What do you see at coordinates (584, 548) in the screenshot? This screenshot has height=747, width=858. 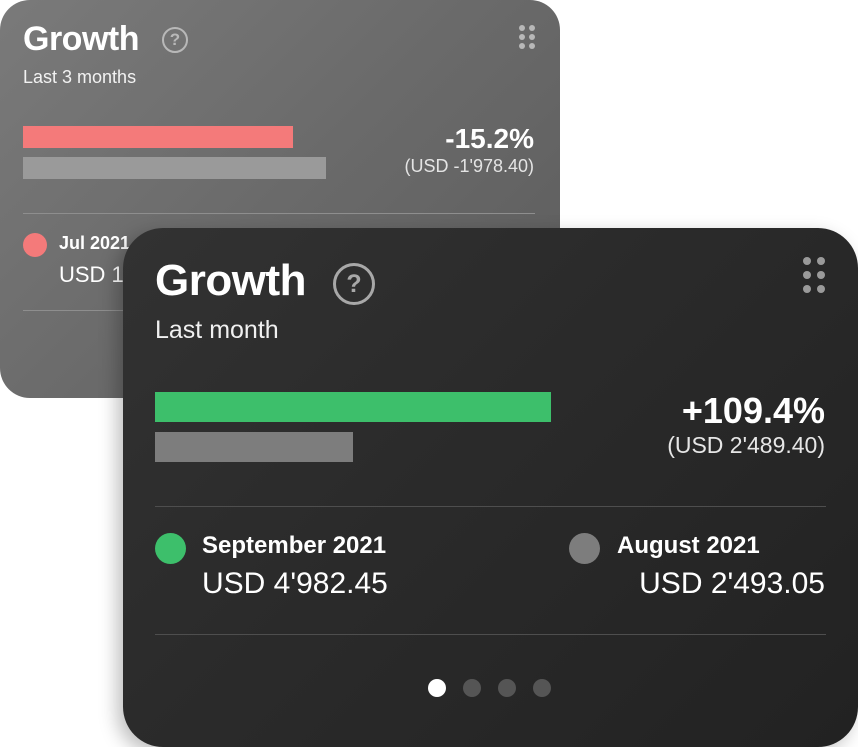 I see `previous-period-legend-dot` at bounding box center [584, 548].